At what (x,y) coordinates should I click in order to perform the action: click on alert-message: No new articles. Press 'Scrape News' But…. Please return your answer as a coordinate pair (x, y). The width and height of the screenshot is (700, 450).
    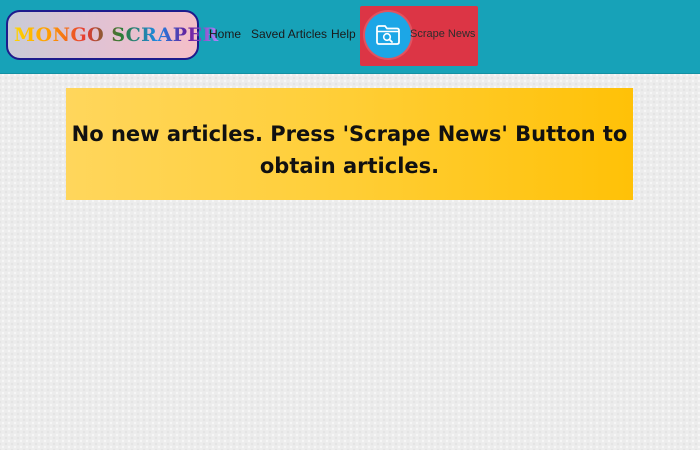
    Looking at the image, I should click on (349, 150).